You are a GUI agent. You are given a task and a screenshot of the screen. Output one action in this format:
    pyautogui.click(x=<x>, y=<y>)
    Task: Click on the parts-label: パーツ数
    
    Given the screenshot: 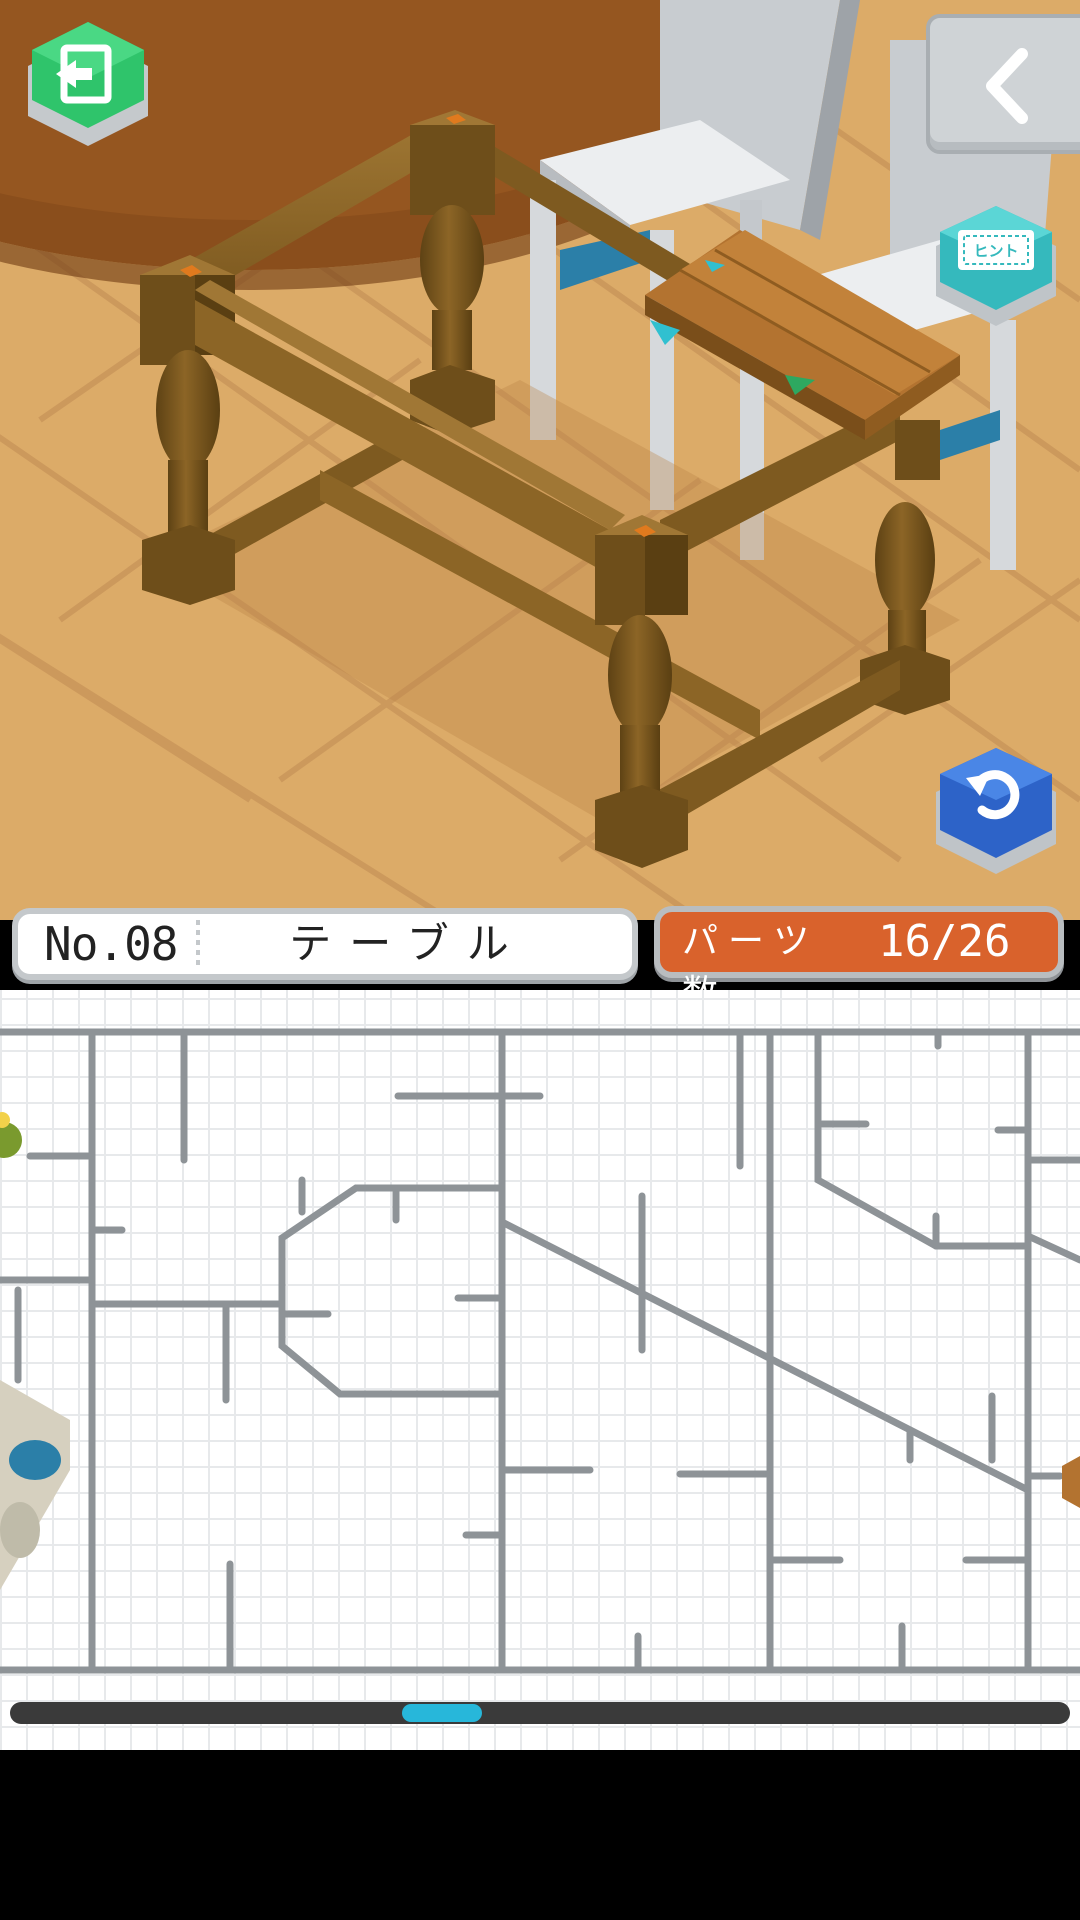 What is the action you would take?
    pyautogui.click(x=751, y=967)
    